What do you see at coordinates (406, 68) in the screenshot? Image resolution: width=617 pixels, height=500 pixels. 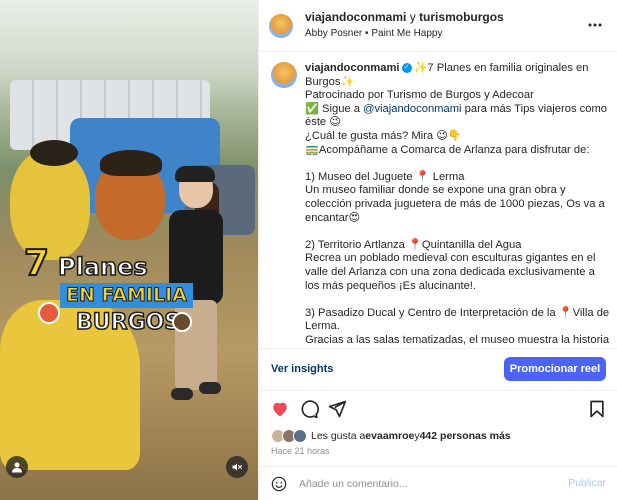 I see `verified-badge-icon: ✓` at bounding box center [406, 68].